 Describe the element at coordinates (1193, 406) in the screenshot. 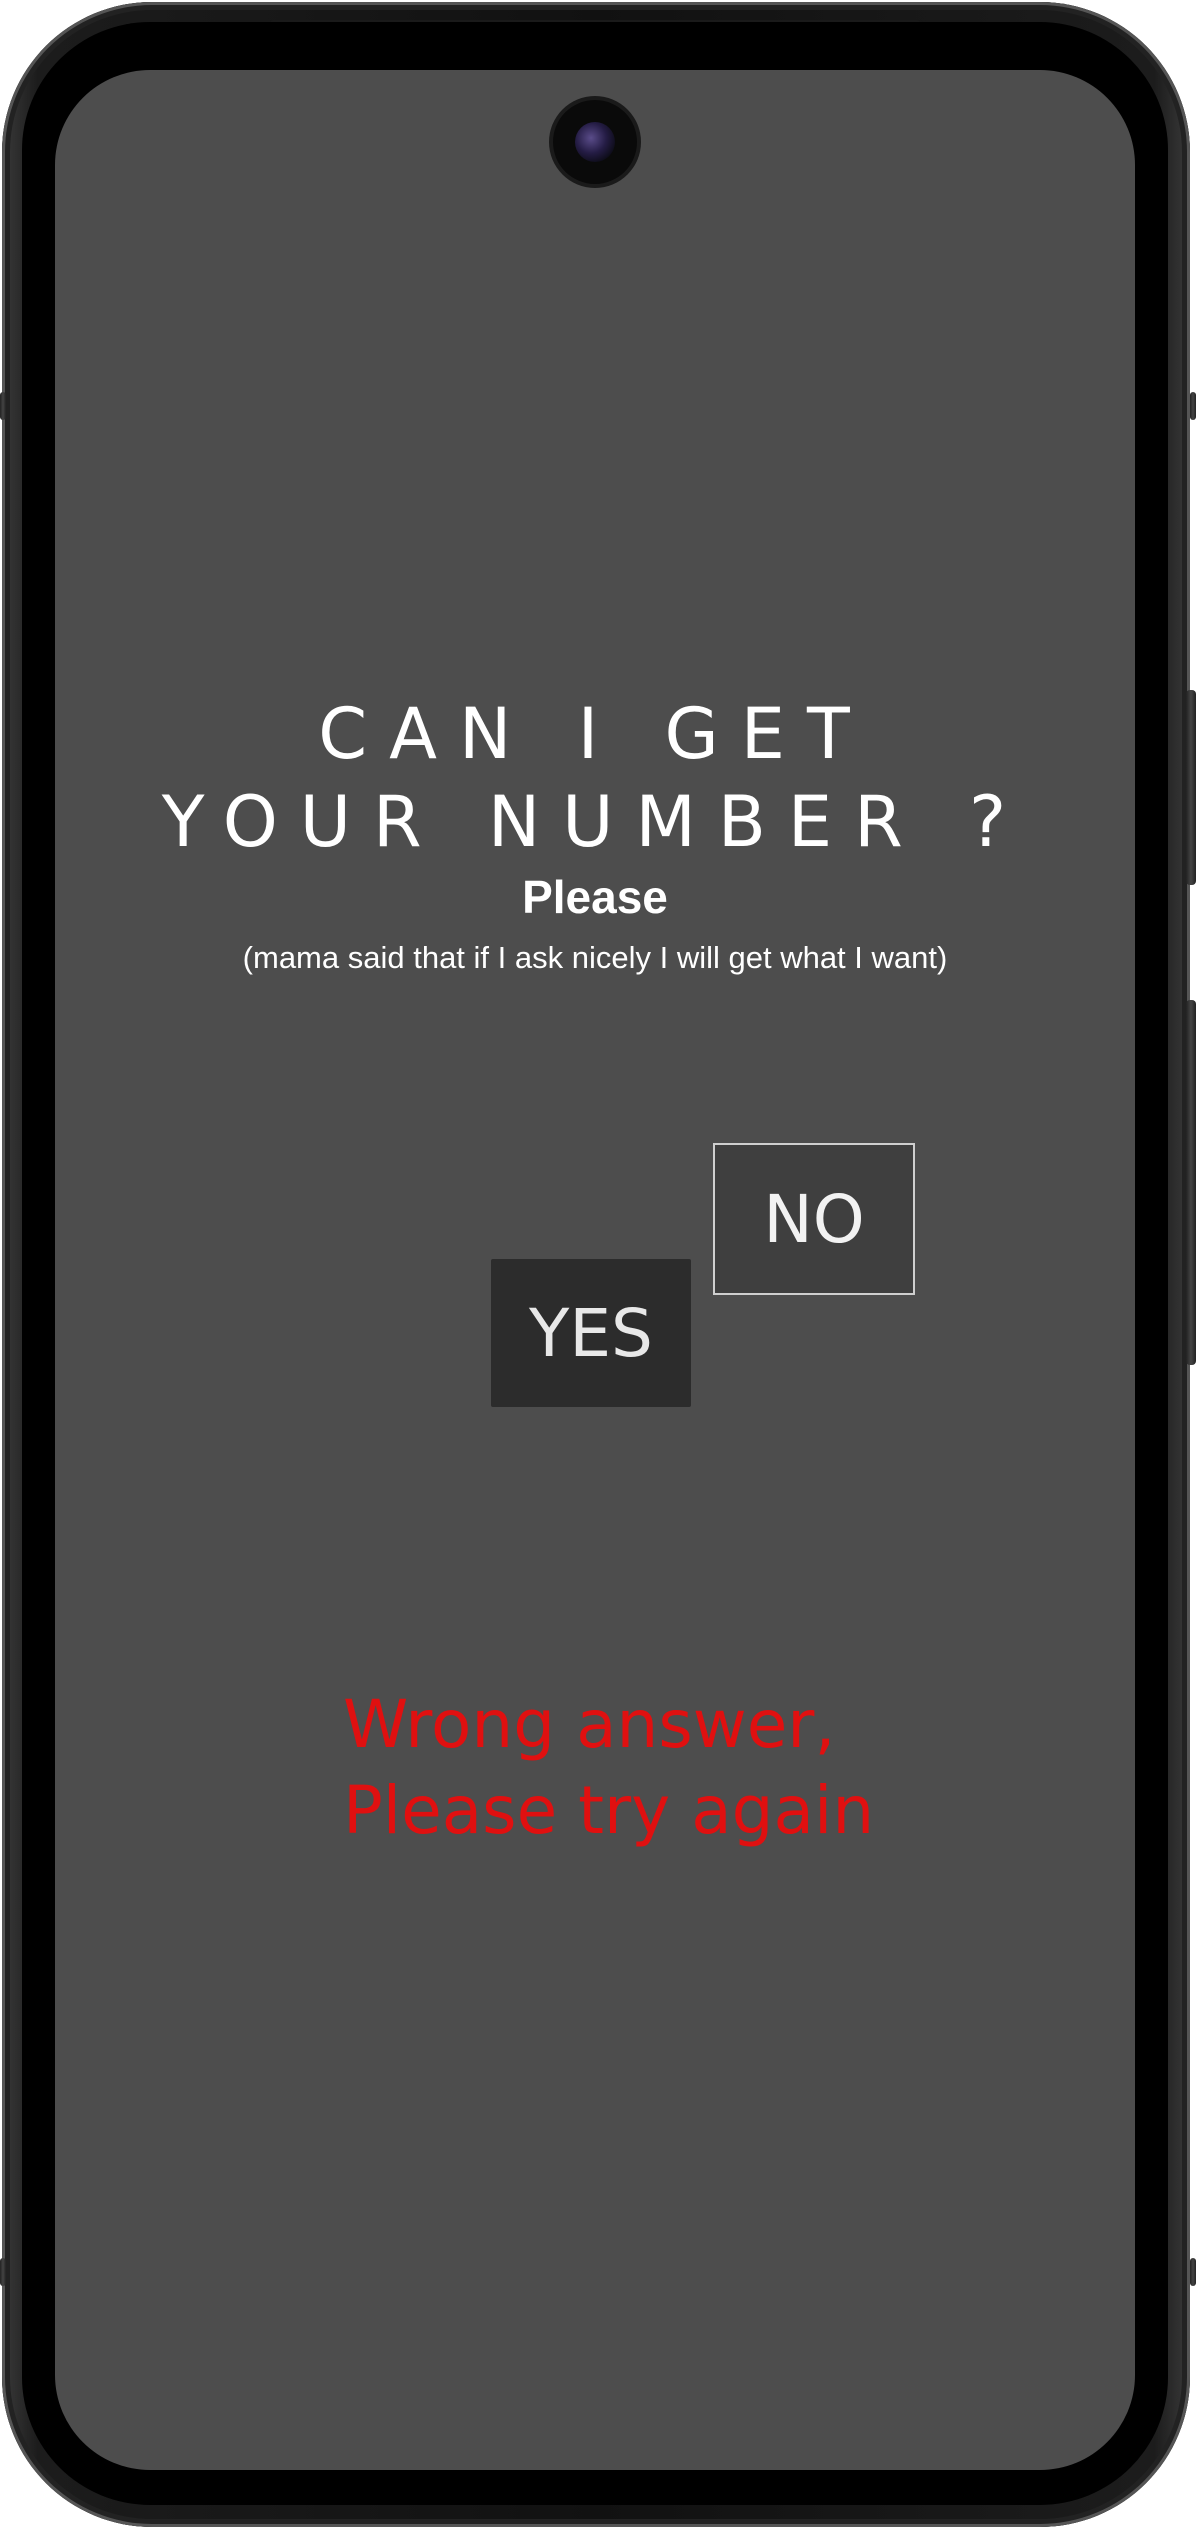

I see `phone-right-rail-top` at that location.